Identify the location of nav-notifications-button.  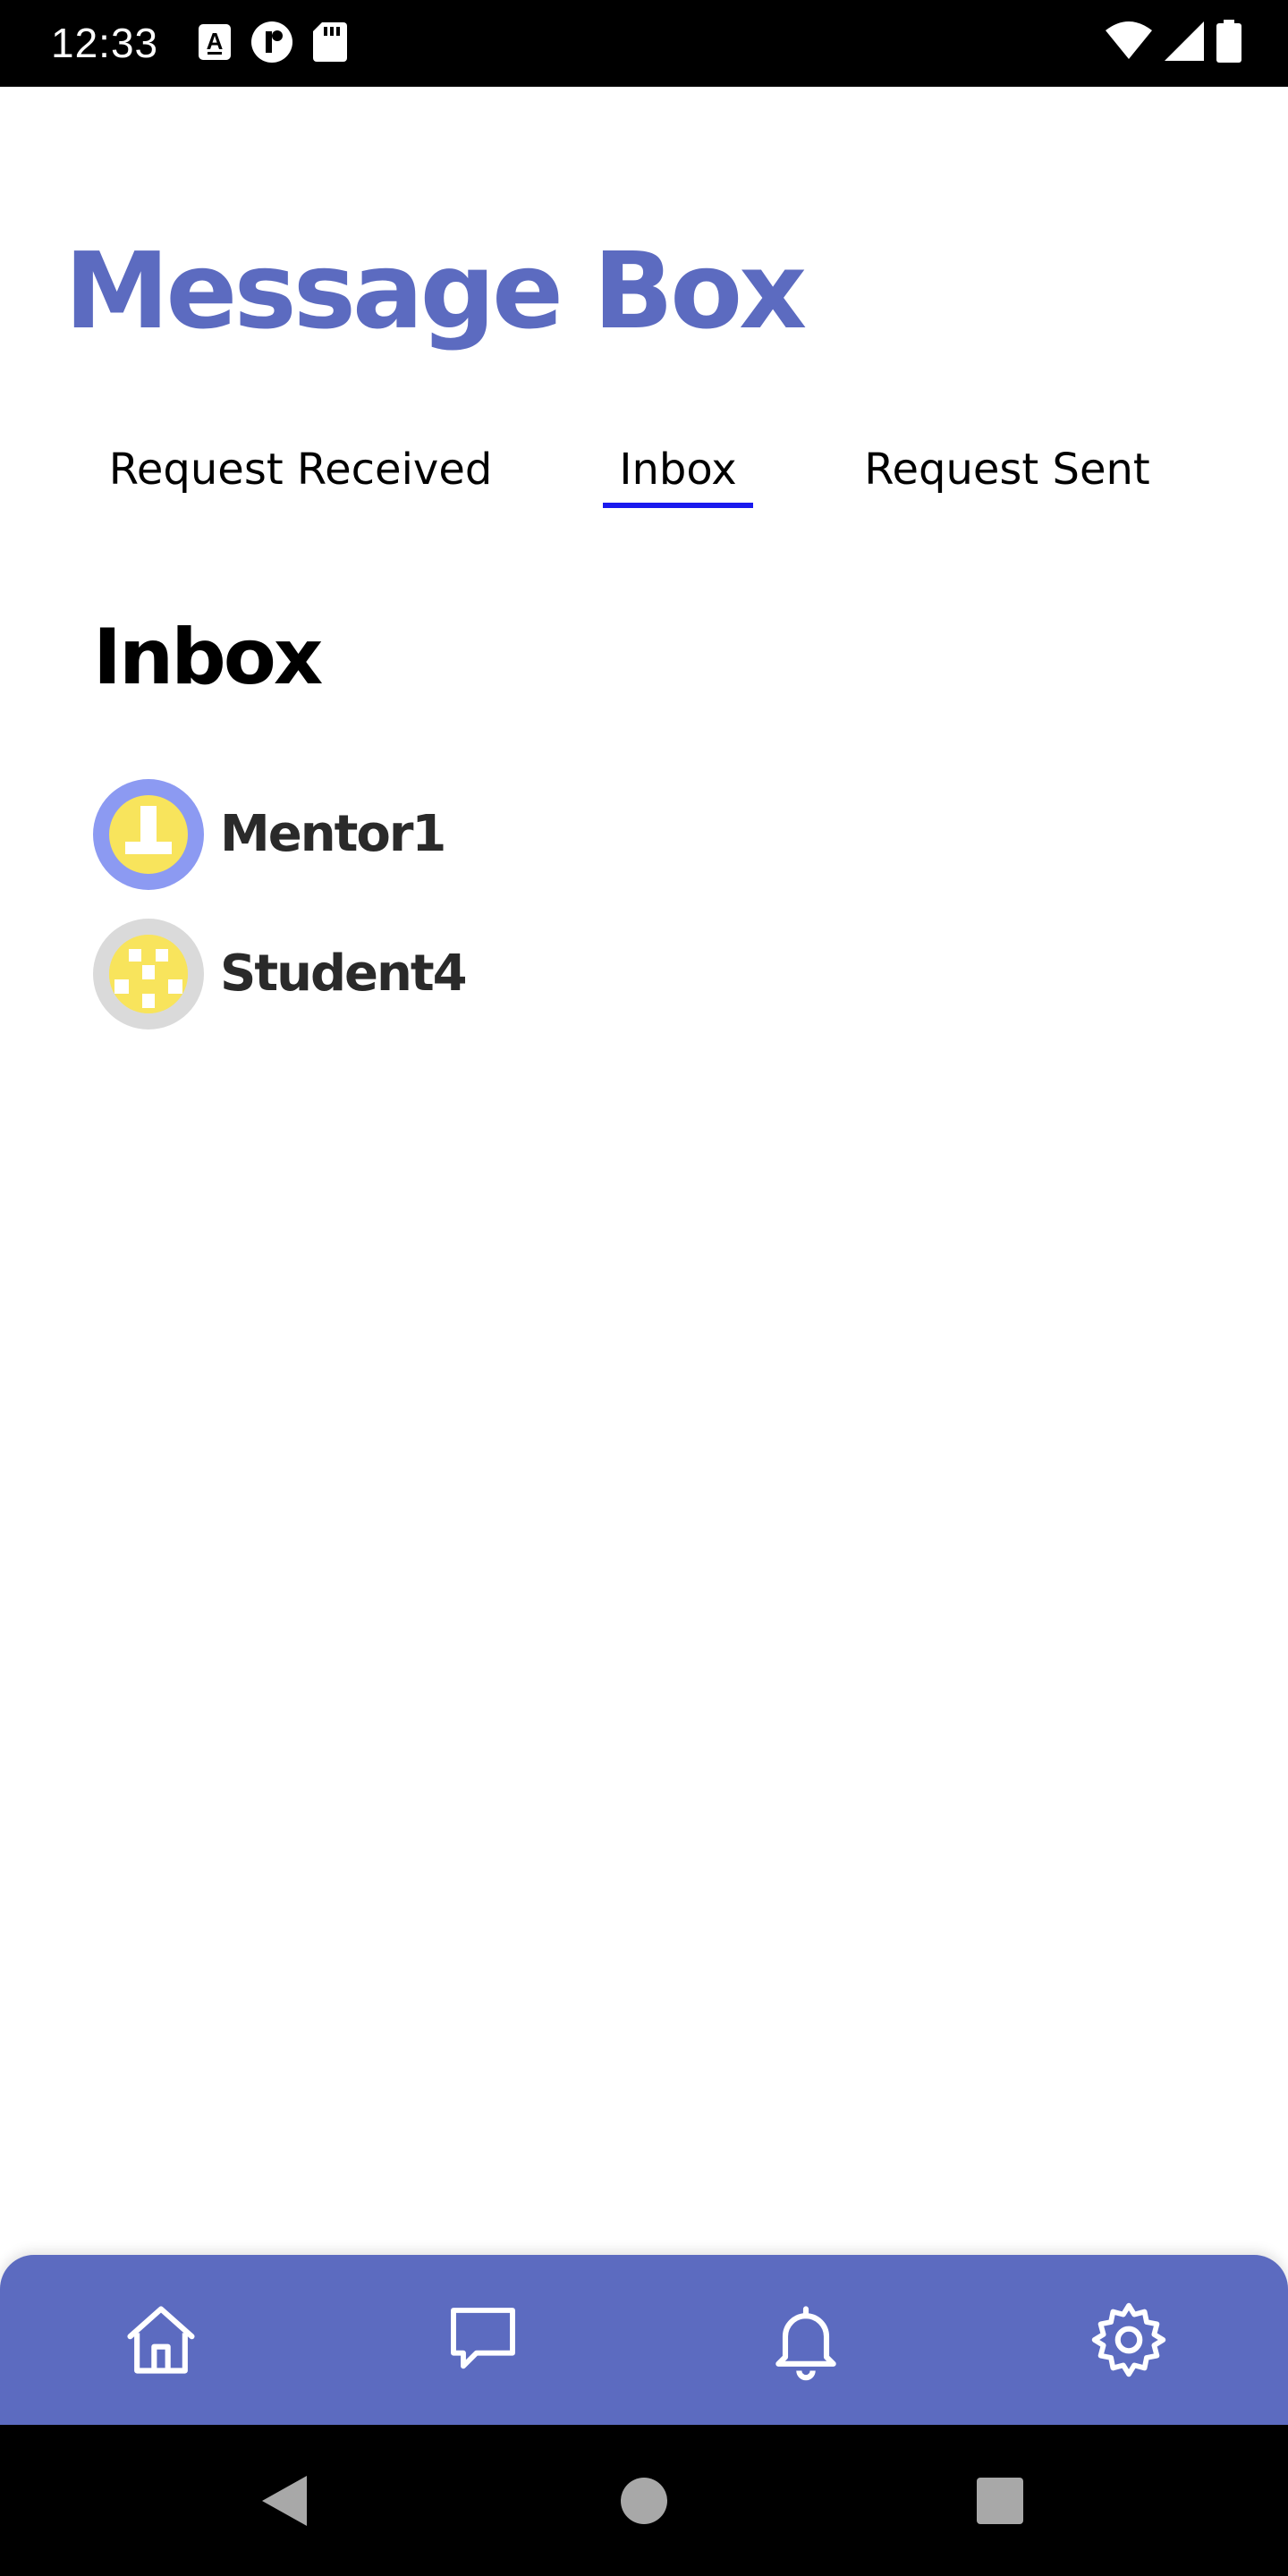
(806, 2340).